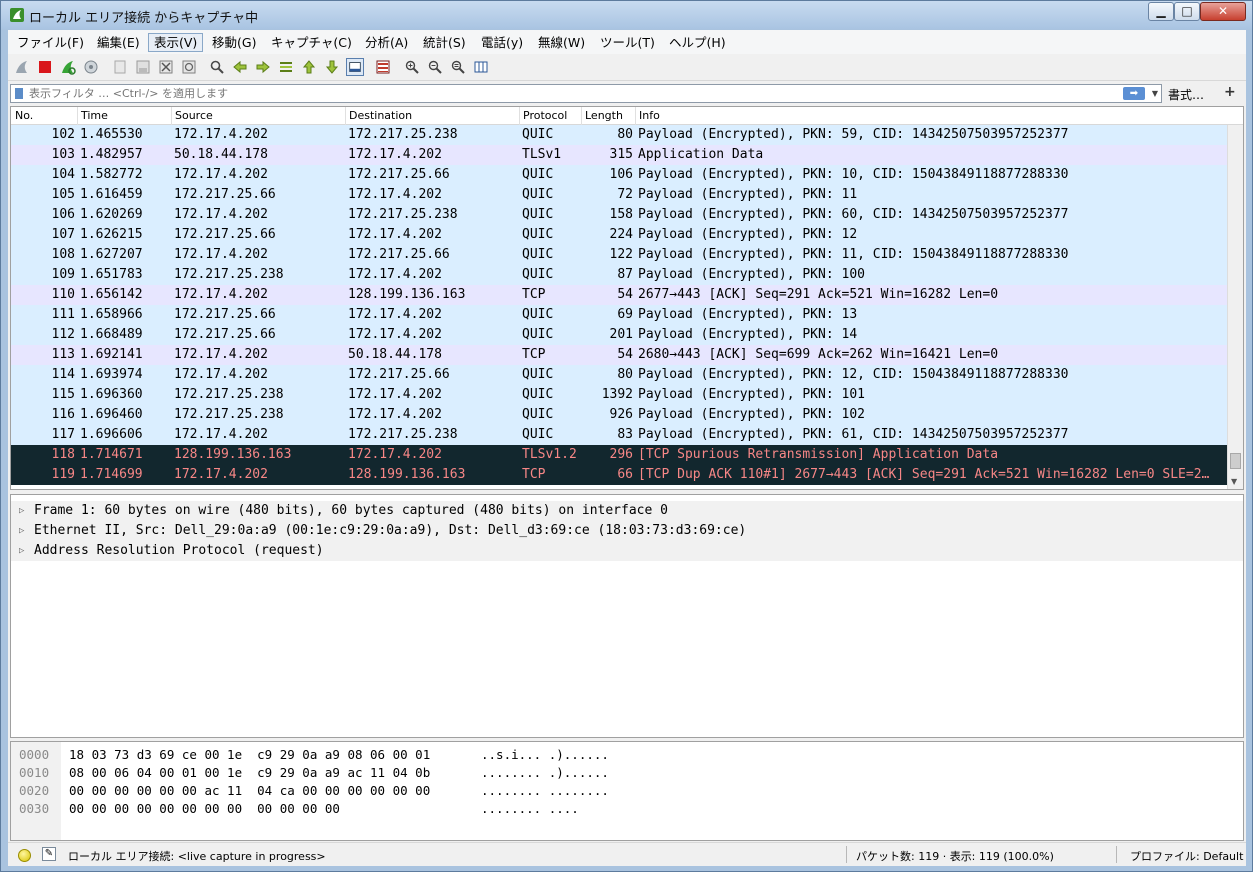 The height and width of the screenshot is (872, 1253). What do you see at coordinates (1186, 856) in the screenshot?
I see `status-profile: プロファイル: Default` at bounding box center [1186, 856].